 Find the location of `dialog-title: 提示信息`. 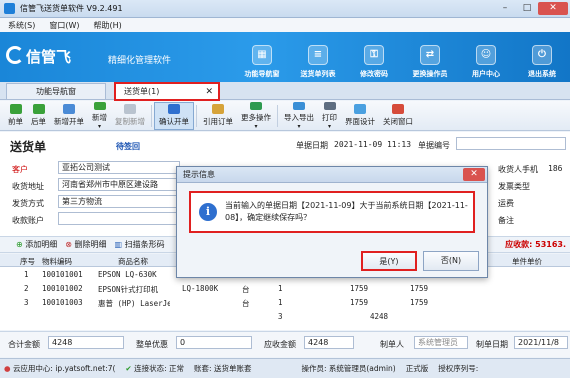

dialog-title: 提示信息 is located at coordinates (332, 175).